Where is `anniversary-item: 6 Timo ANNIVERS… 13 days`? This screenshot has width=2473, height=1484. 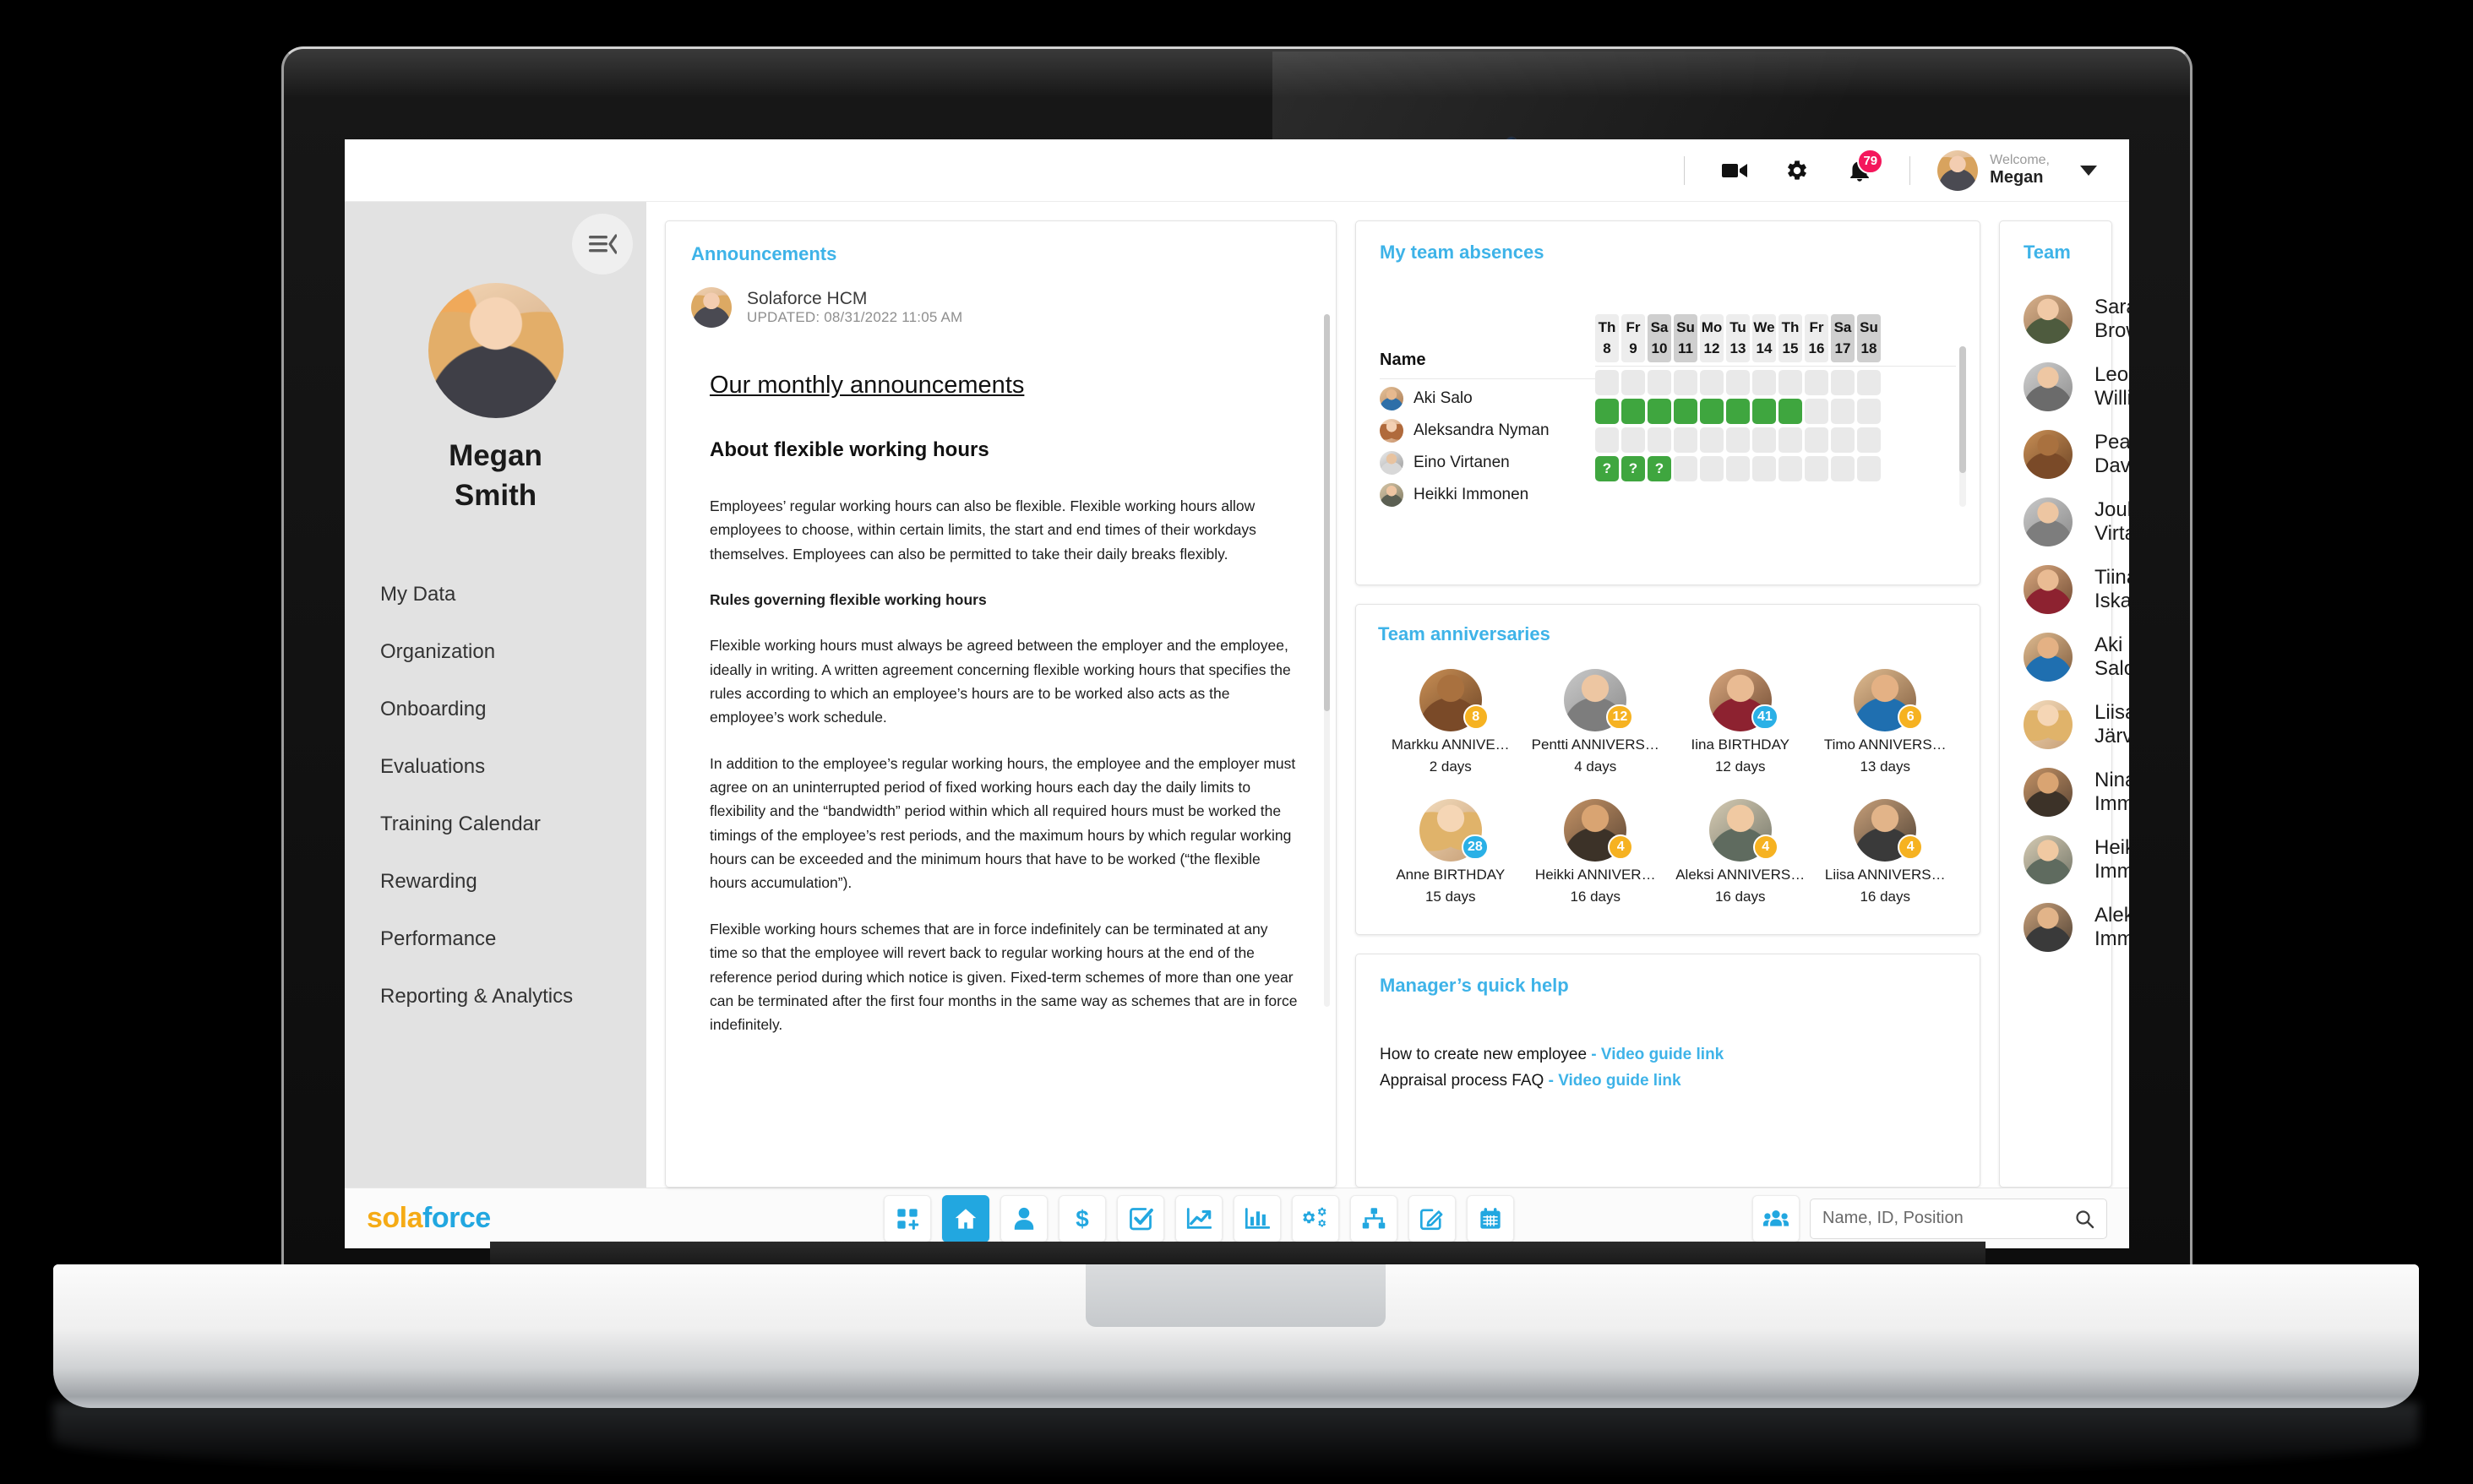 anniversary-item: 6 Timo ANNIVERS… 13 days is located at coordinates (1885, 722).